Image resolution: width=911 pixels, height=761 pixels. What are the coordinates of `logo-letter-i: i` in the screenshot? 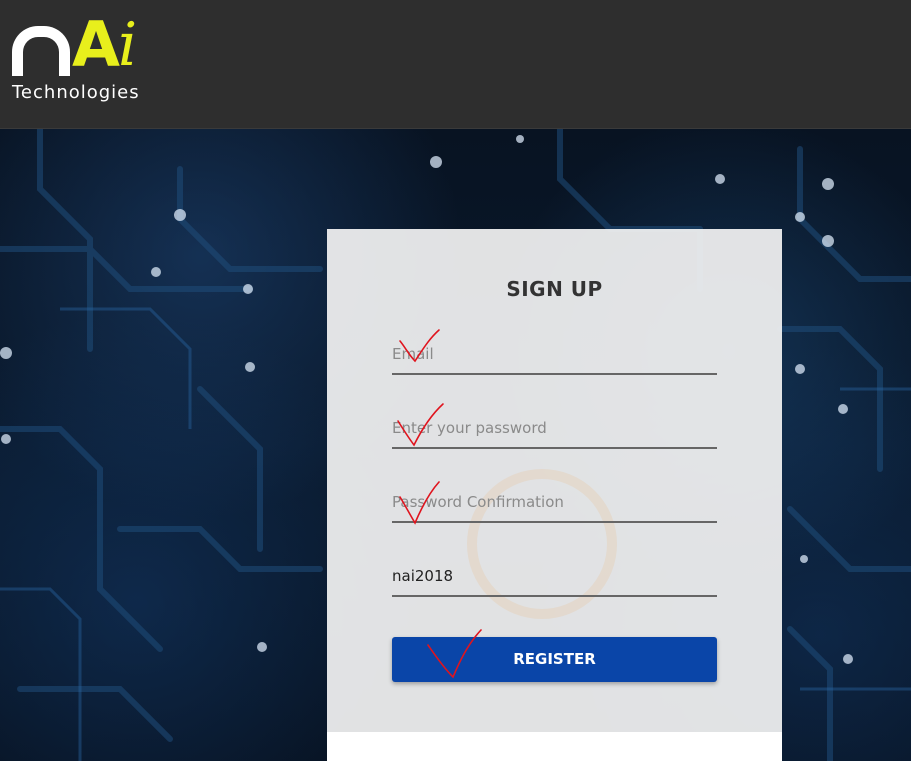 It's located at (128, 45).